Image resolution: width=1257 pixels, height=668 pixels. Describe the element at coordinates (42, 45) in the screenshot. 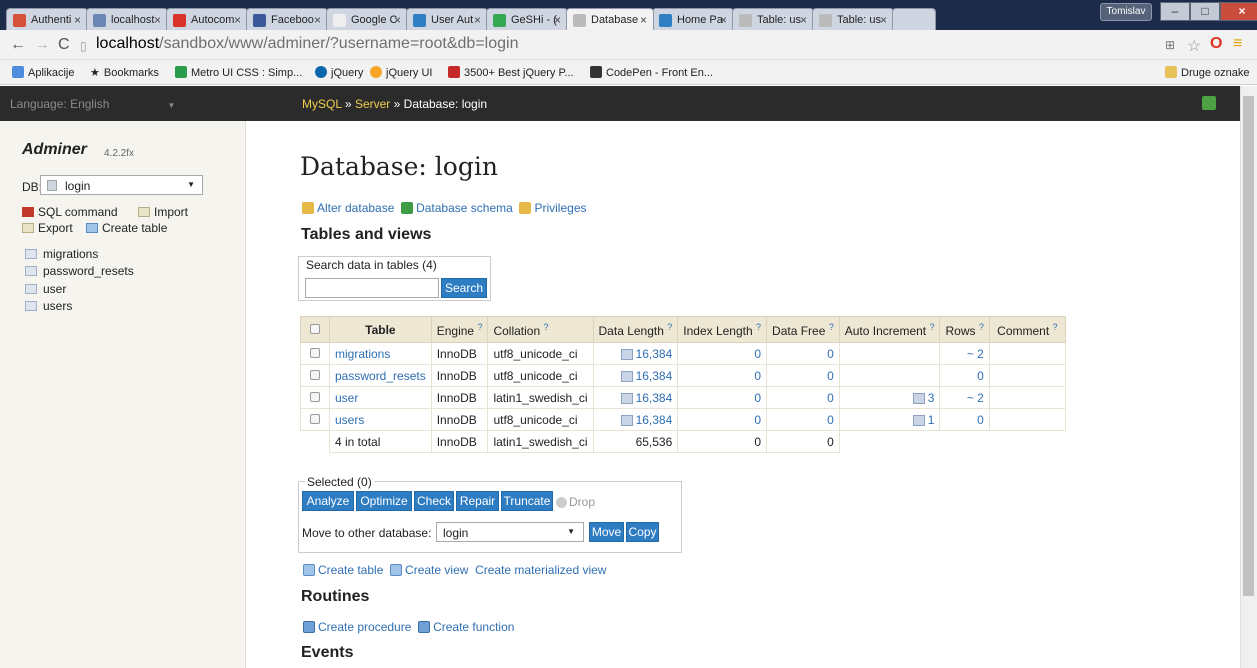

I see `forward-icon: →` at that location.